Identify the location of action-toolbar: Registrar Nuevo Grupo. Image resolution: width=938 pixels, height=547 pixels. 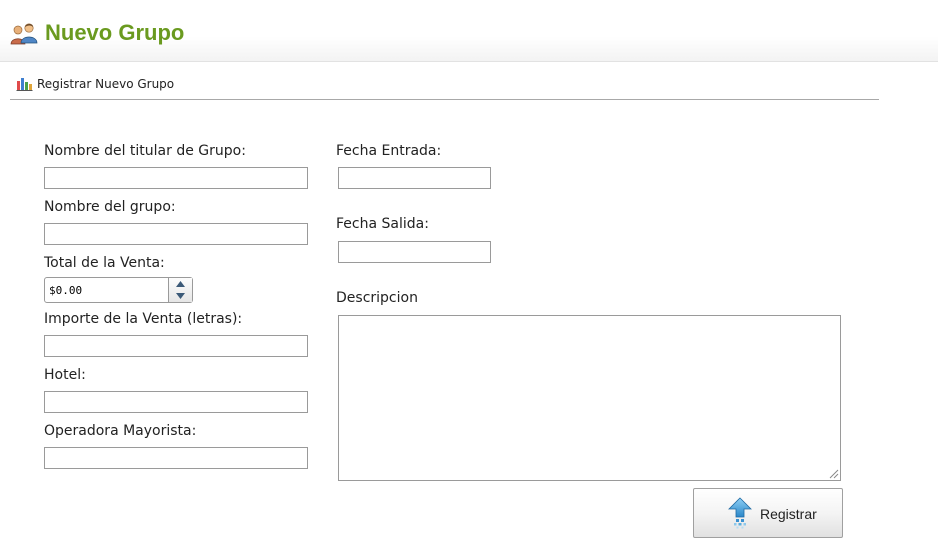
(444, 81).